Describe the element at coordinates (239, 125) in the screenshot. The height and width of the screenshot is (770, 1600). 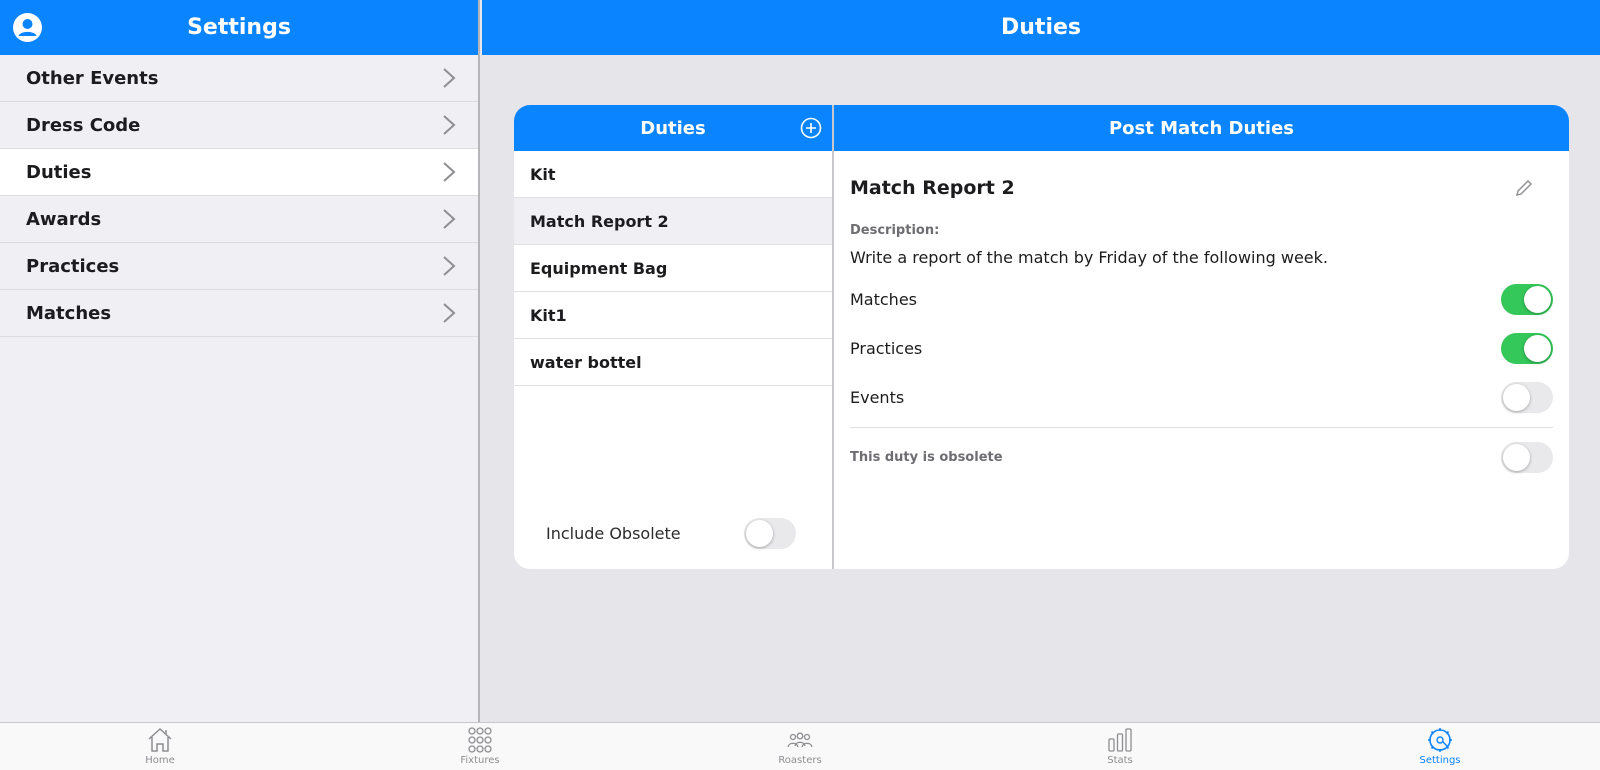
I see `sidebar-item-dress-code: Dress Code` at that location.